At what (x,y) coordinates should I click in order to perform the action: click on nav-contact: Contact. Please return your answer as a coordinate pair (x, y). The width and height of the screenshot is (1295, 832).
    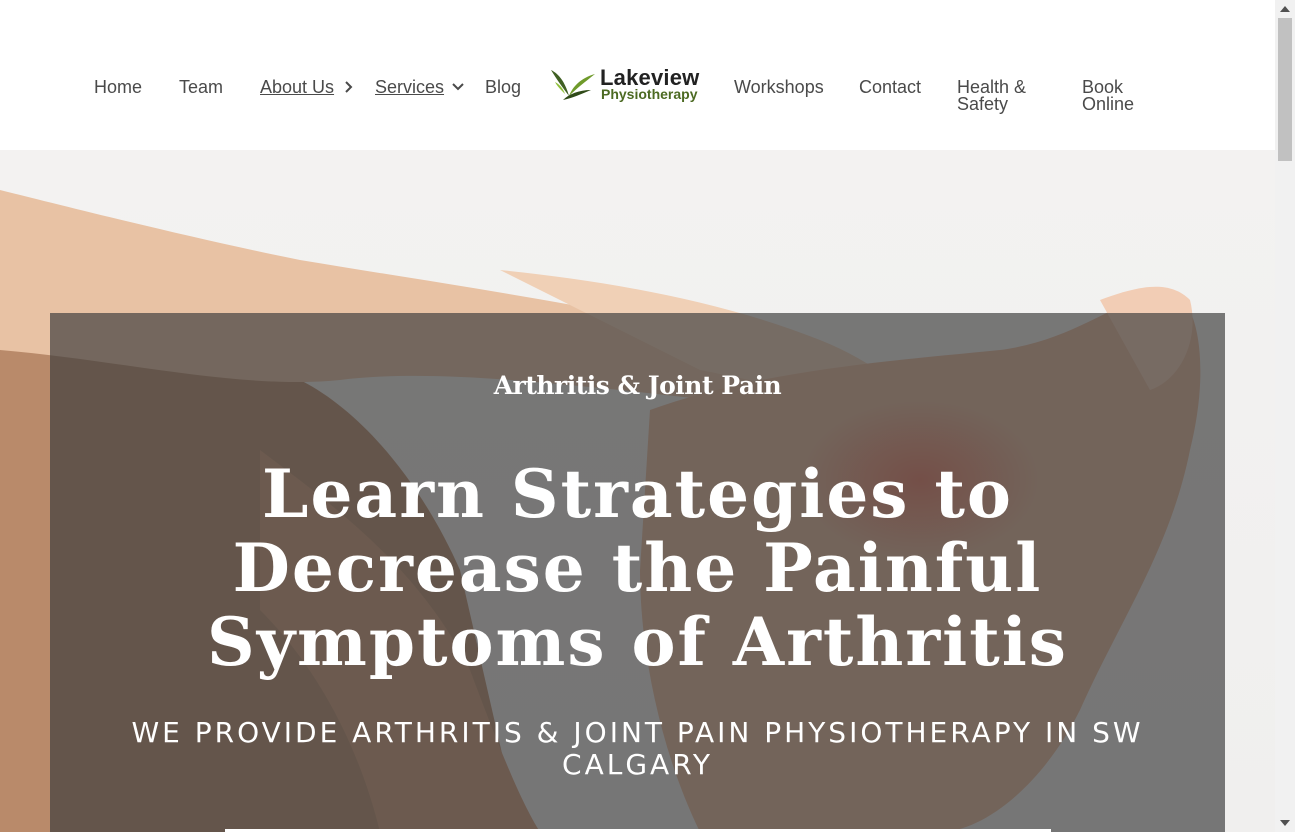
    Looking at the image, I should click on (890, 87).